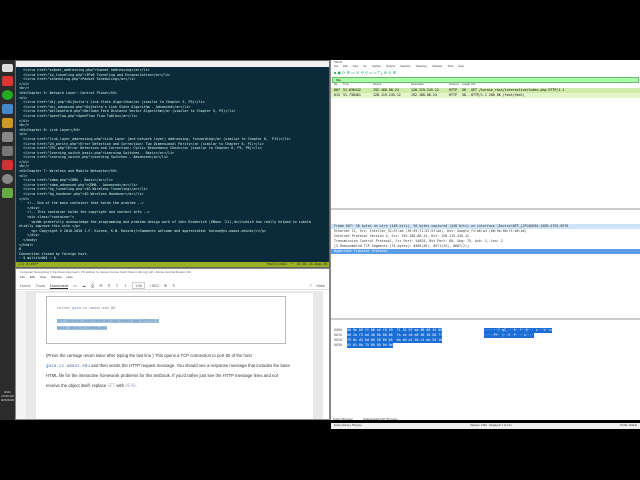 The image size is (640, 480). Describe the element at coordinates (7, 396) in the screenshot. I see `clock: ENG 10:30 AM 9/25/2020` at that location.